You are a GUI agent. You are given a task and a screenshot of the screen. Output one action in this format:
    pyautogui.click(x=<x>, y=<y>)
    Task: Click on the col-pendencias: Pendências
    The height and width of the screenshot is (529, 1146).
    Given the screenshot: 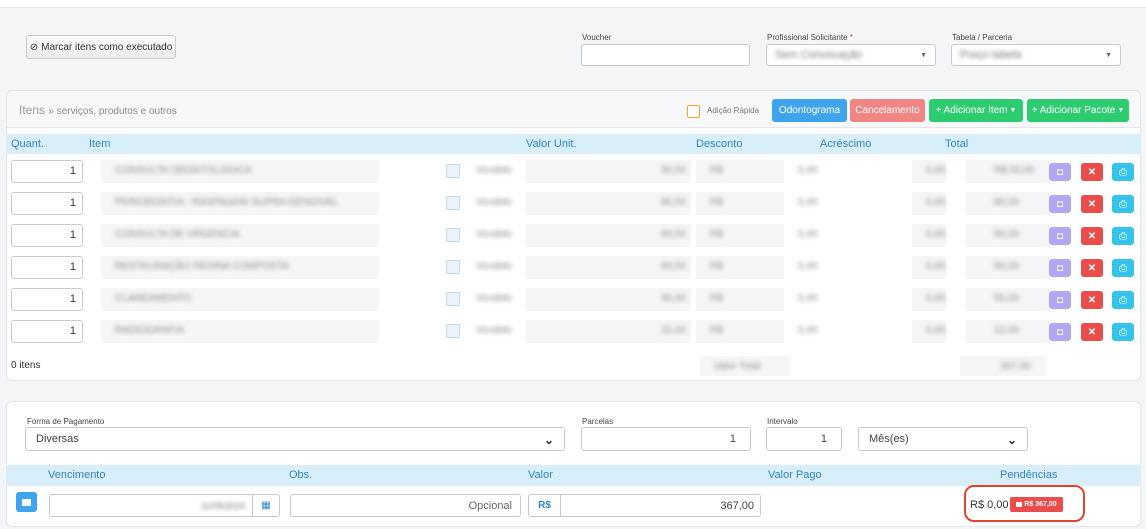 What is the action you would take?
    pyautogui.click(x=1029, y=475)
    